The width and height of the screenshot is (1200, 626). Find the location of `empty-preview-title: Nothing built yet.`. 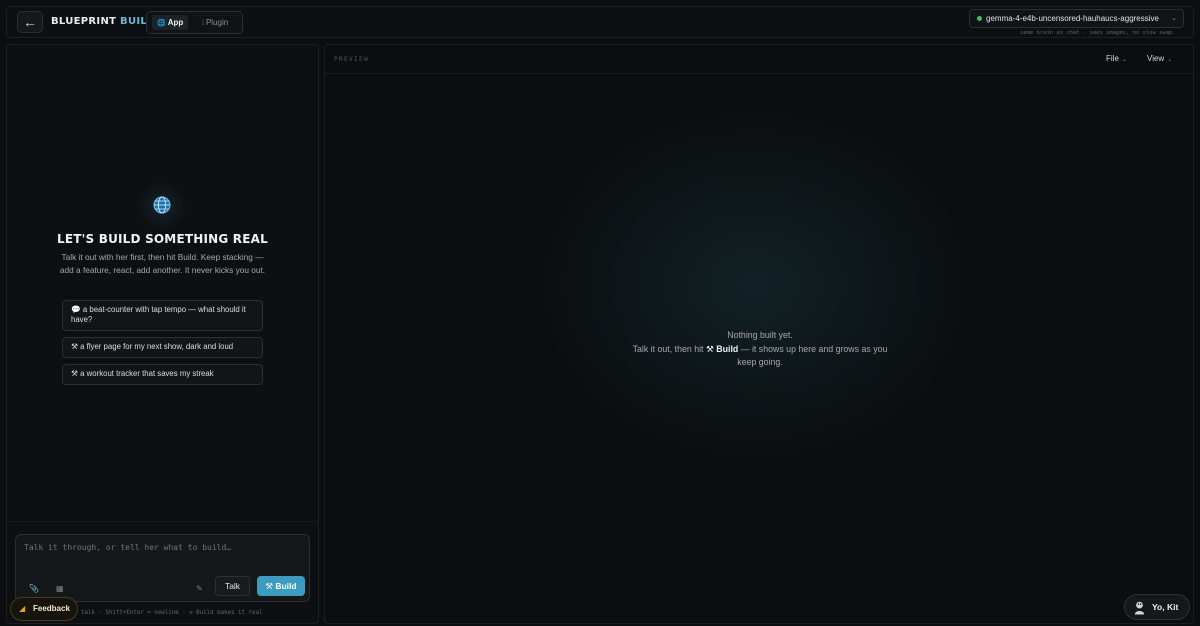

empty-preview-title: Nothing built yet. is located at coordinates (760, 335).